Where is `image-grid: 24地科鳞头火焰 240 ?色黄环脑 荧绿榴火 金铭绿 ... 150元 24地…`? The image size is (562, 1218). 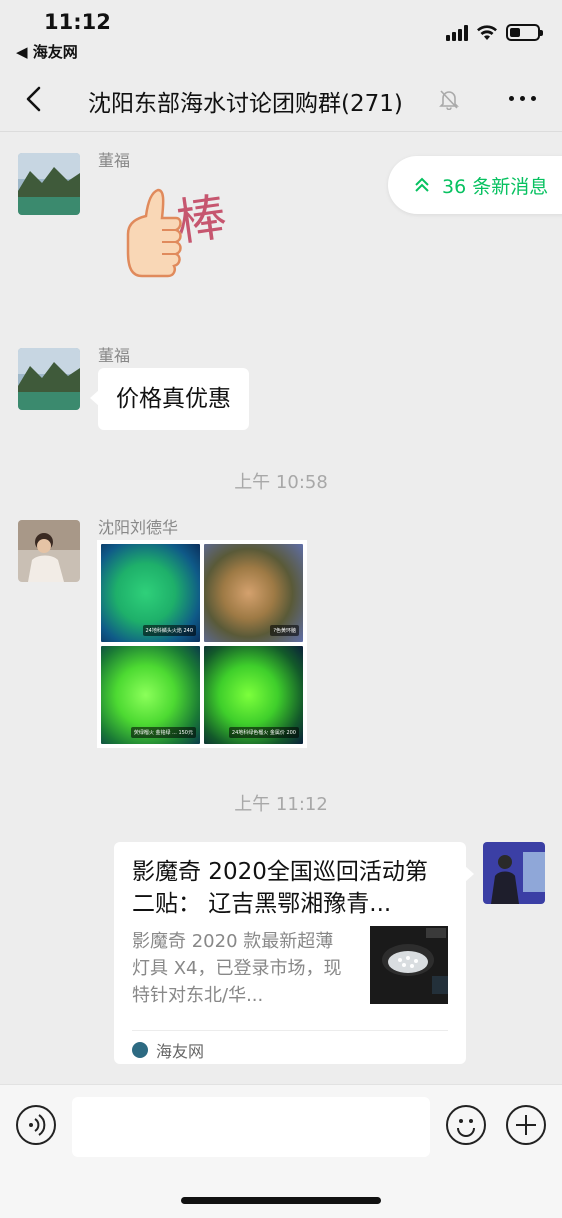 image-grid: 24地科鳞头火焰 240 ?色黄环脑 荧绿榴火 金铭绿 ... 150元 24地… is located at coordinates (202, 644).